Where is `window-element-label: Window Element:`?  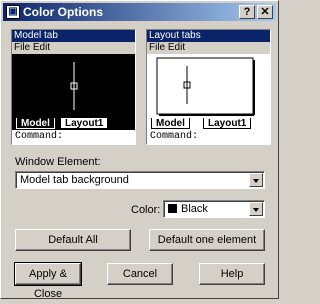
window-element-label: Window Element: is located at coordinates (58, 162).